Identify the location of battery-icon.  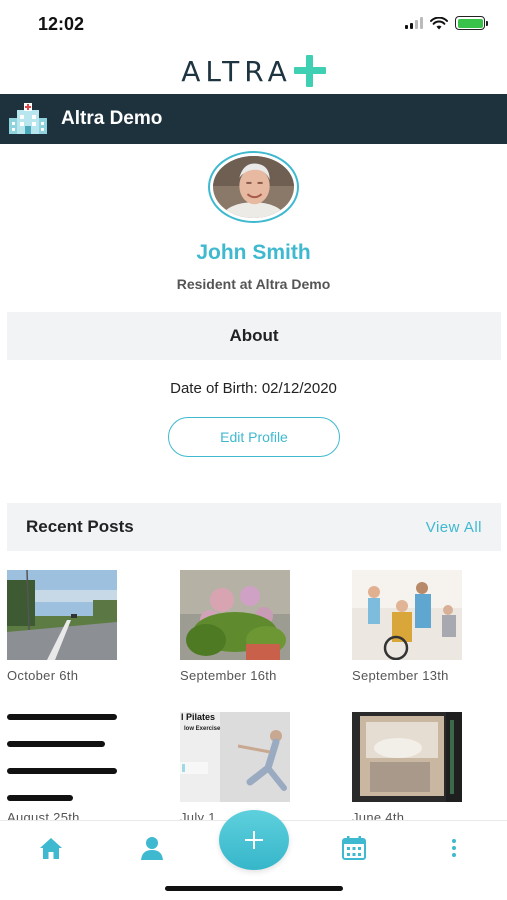
(471, 23).